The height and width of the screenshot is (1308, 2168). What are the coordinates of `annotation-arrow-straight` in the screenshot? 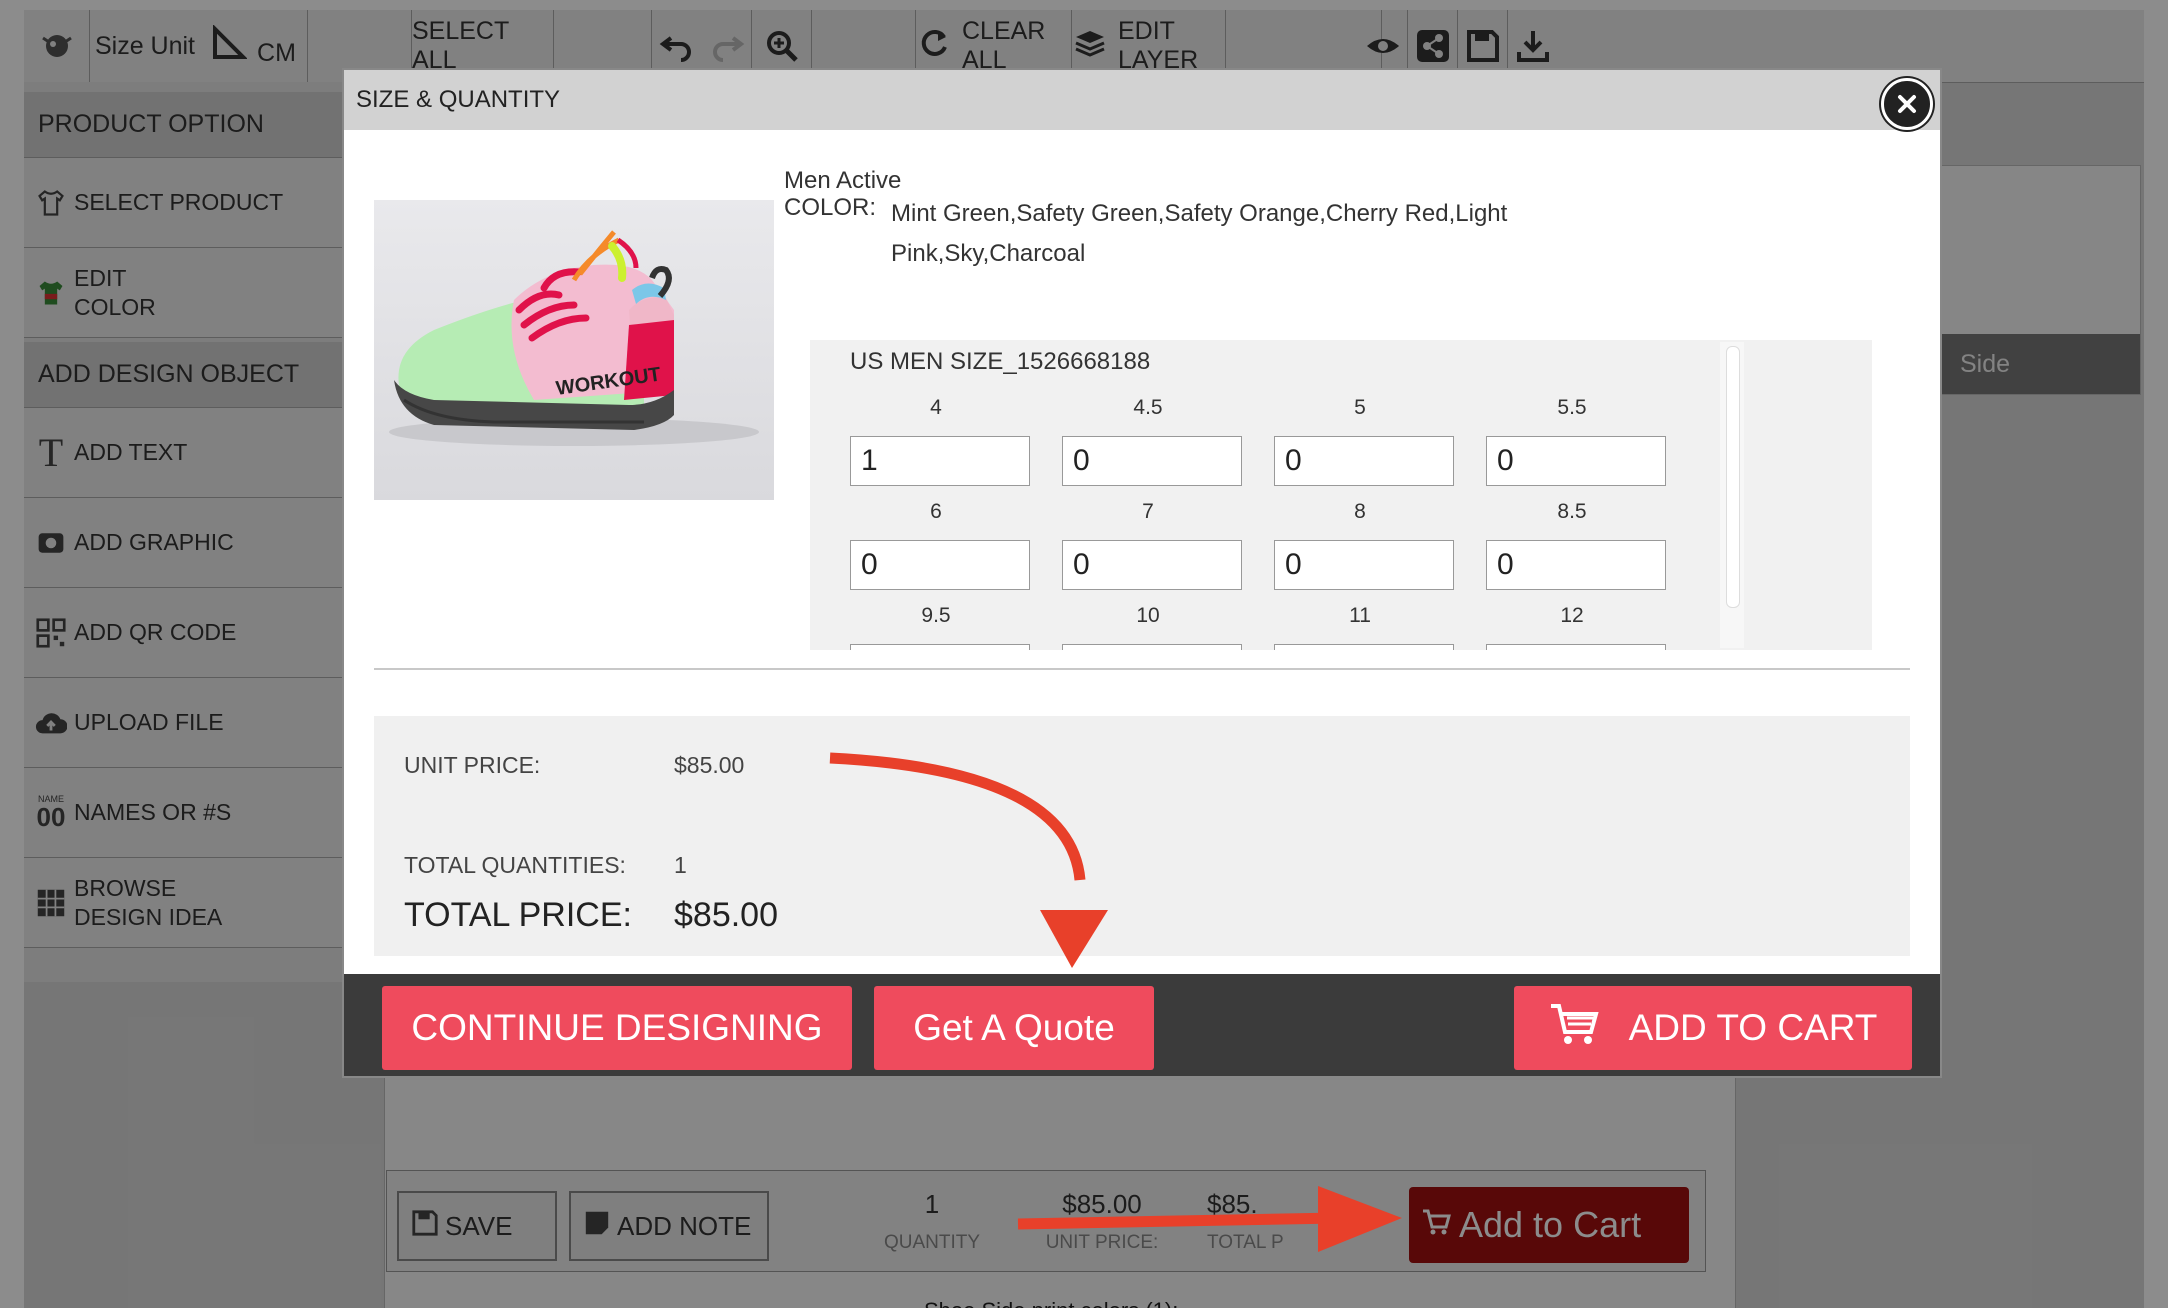 It's located at (1178, 1221).